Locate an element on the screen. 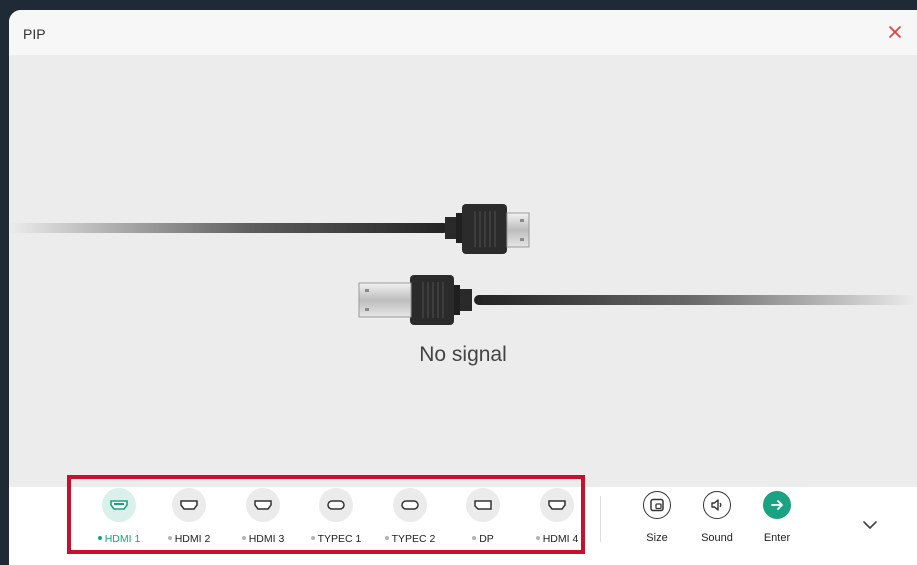  speaker-icon is located at coordinates (716, 505).